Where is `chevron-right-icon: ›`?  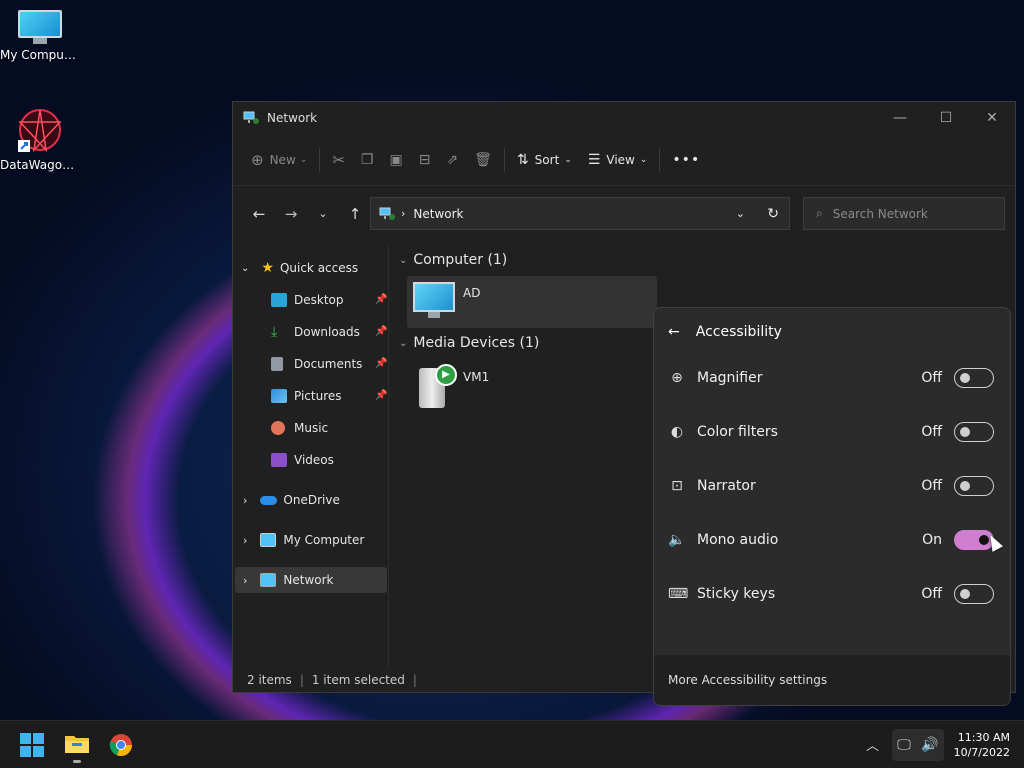
chevron-right-icon: › is located at coordinates (245, 540).